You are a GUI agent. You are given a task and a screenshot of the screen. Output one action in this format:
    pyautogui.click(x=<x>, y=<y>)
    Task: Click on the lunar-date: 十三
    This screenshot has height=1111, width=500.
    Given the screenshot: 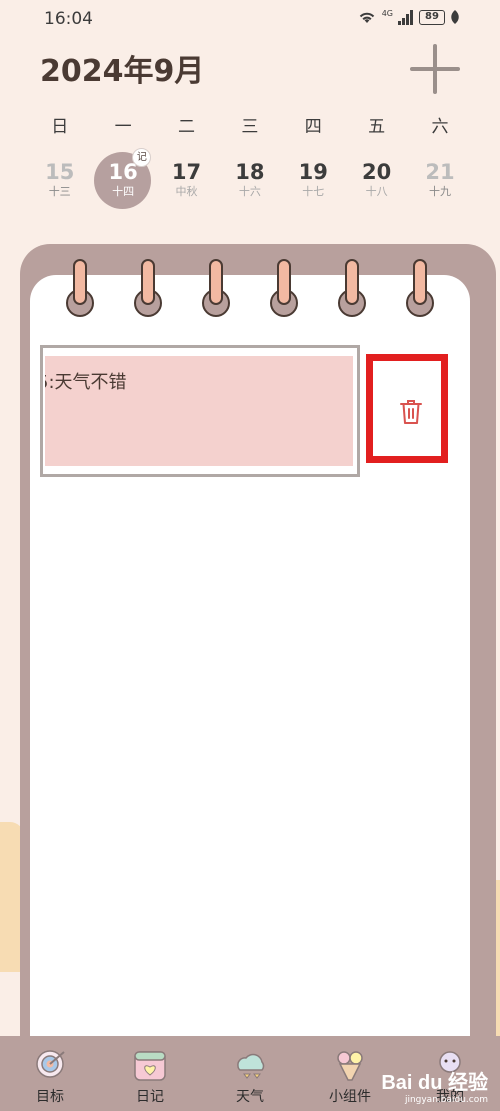 What is the action you would take?
    pyautogui.click(x=59, y=191)
    